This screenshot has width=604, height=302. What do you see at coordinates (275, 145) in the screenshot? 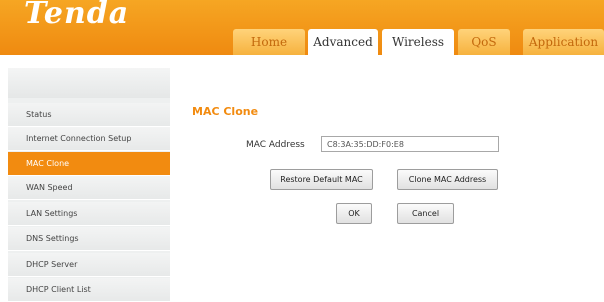
I see `mac-address-label: MAC Address` at bounding box center [275, 145].